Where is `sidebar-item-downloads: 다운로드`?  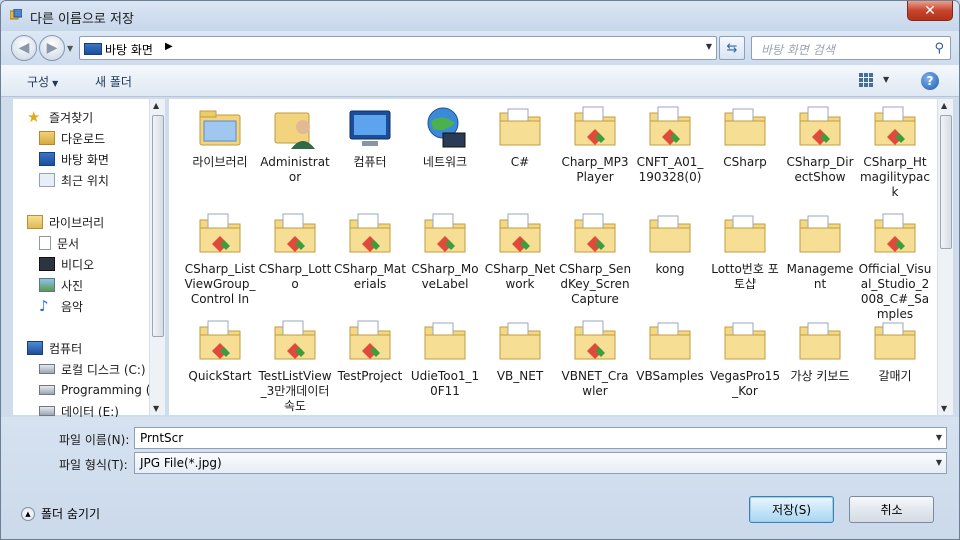
sidebar-item-downloads: 다운로드 is located at coordinates (72, 138).